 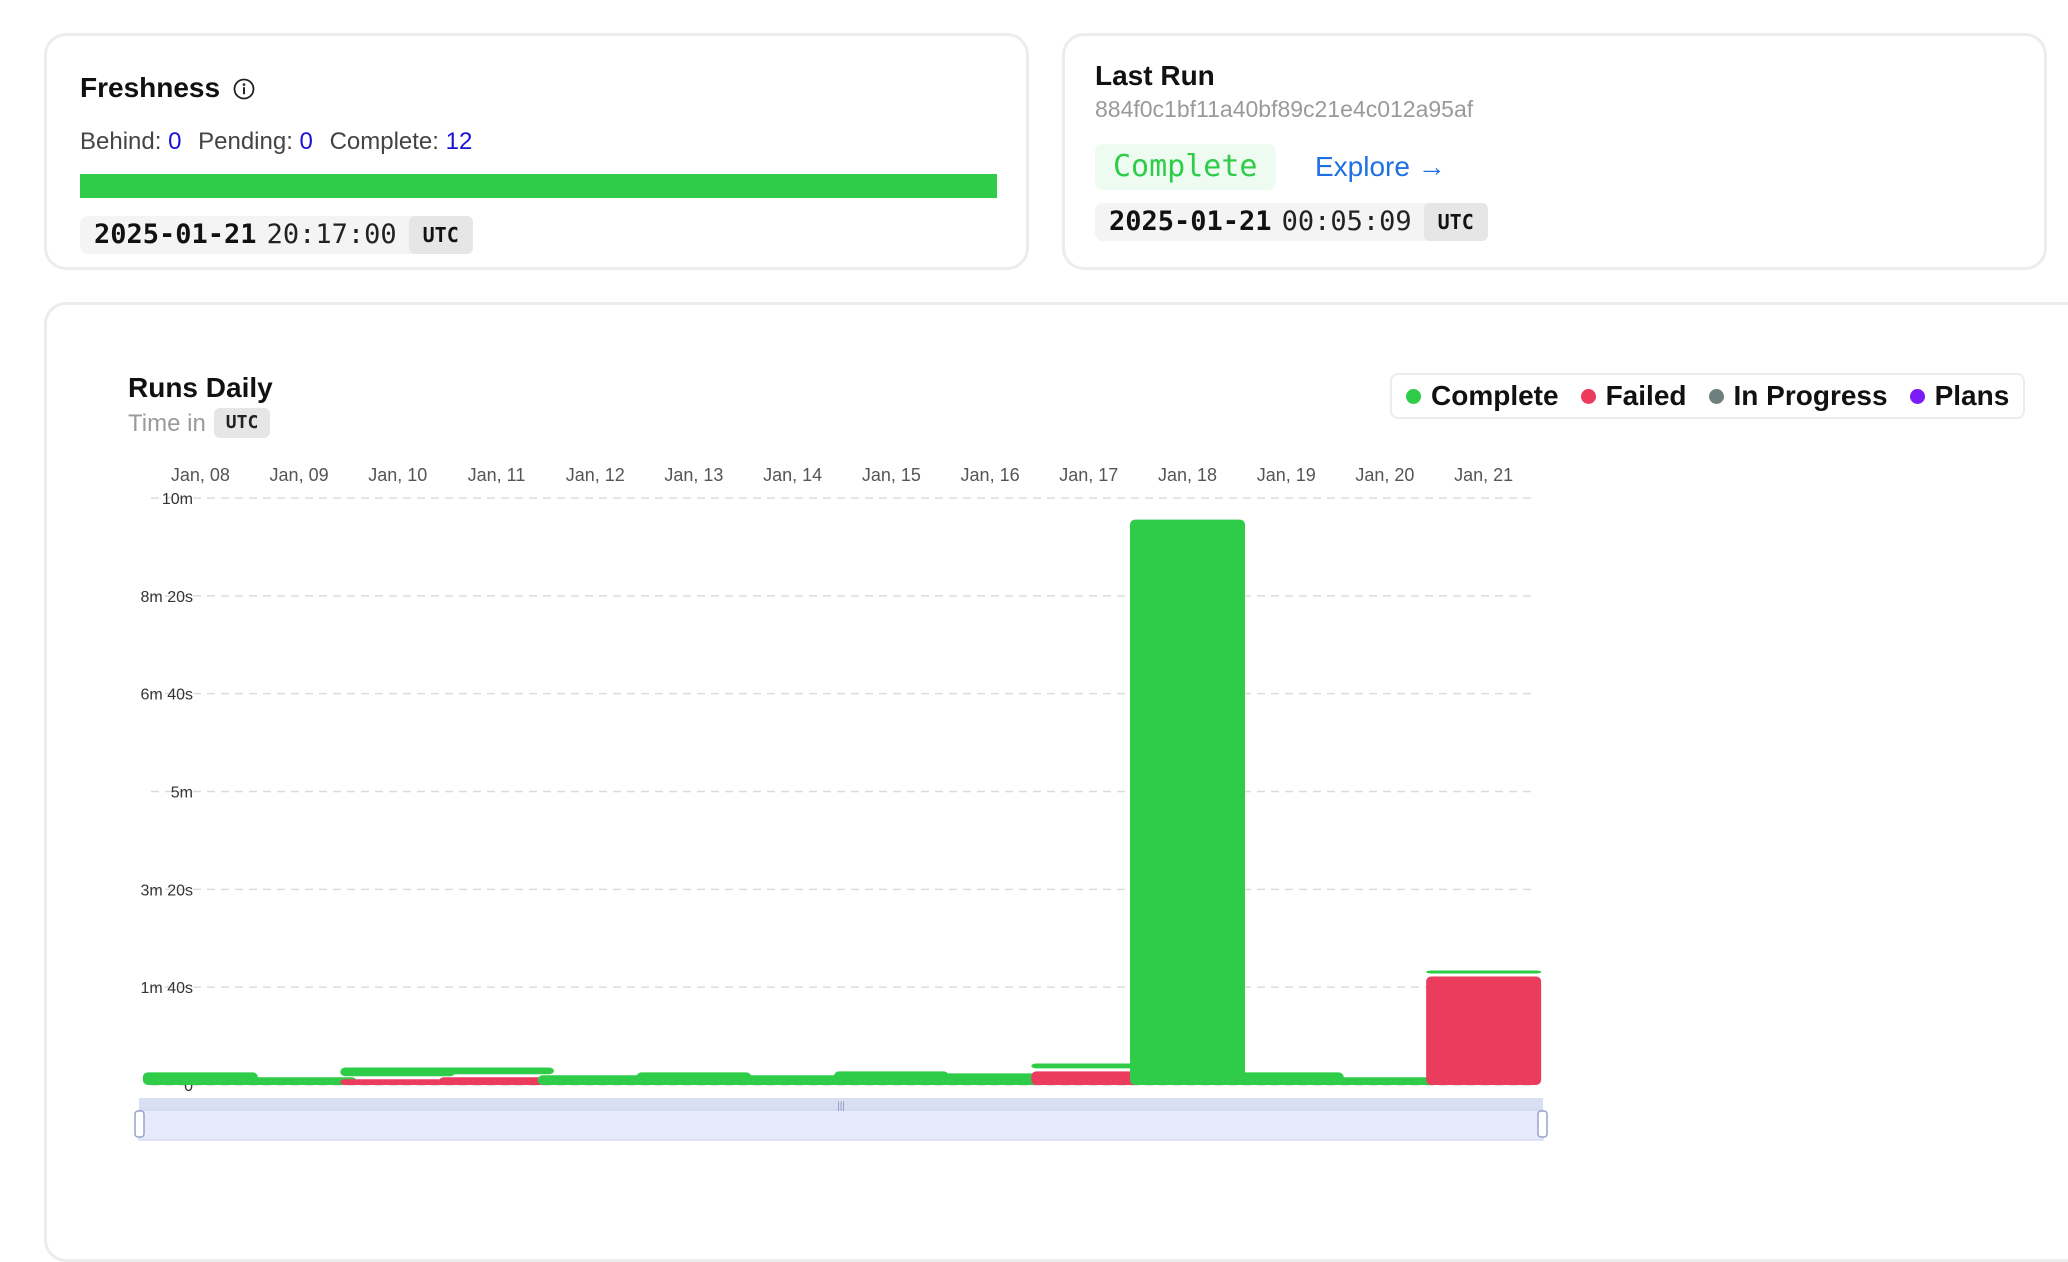 What do you see at coordinates (1346, 221) in the screenshot?
I see `last-run-time: 00:05:09` at bounding box center [1346, 221].